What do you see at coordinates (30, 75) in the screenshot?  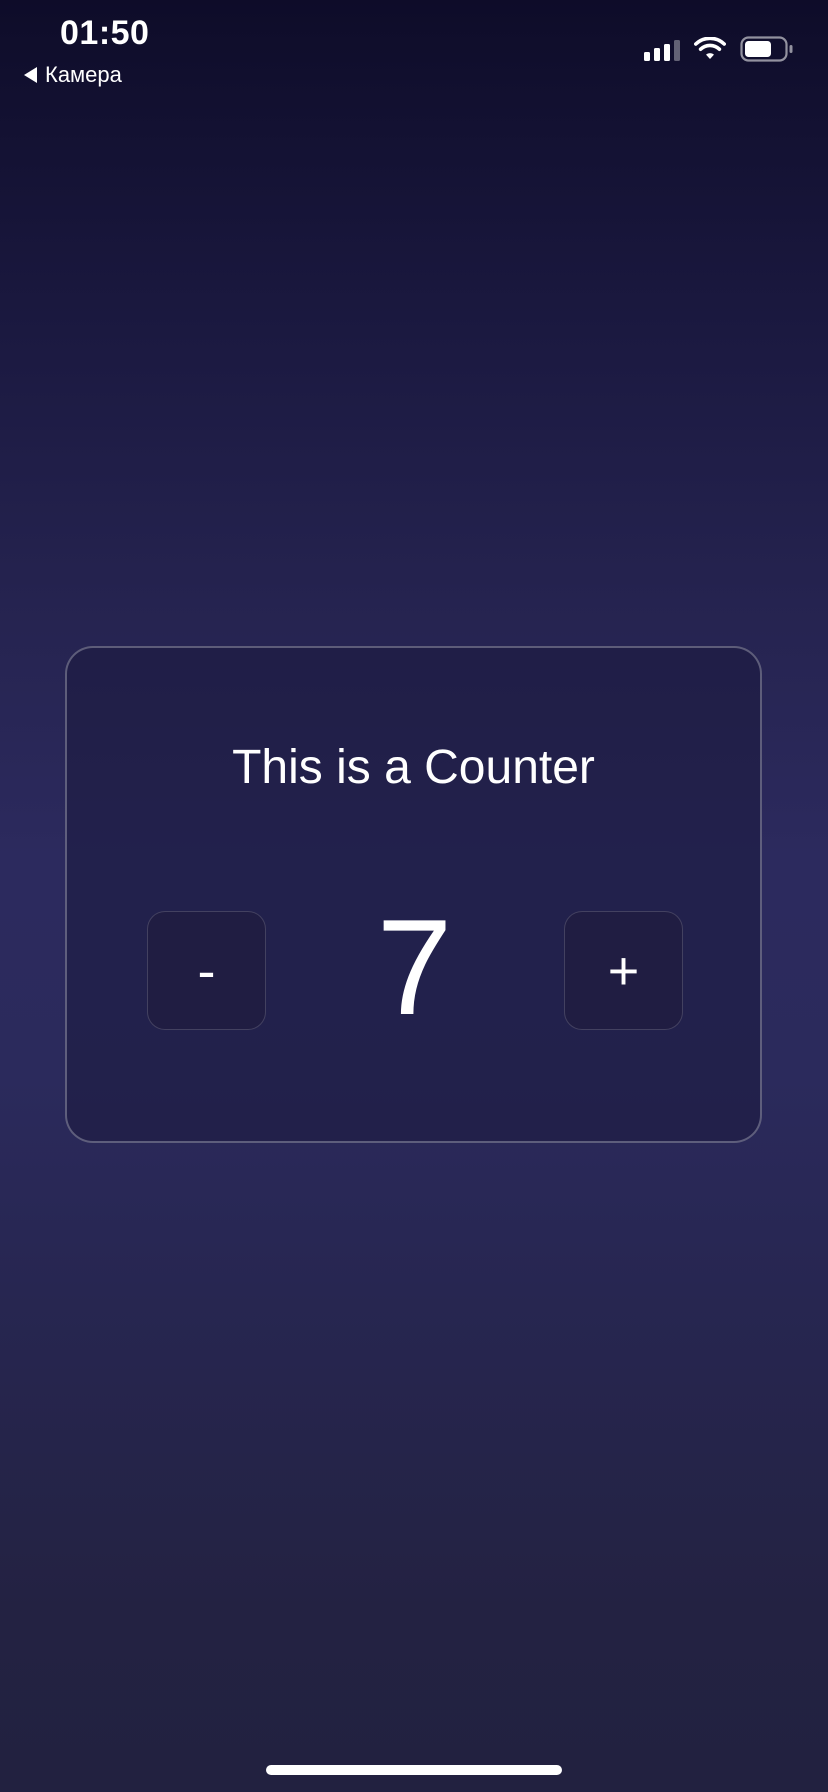 I see `back-arrow-icon` at bounding box center [30, 75].